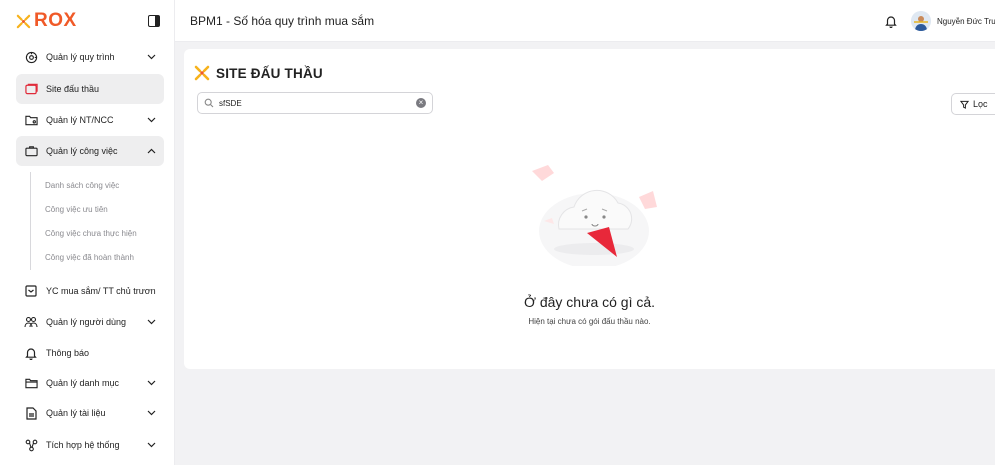  I want to click on sidebar-item-nguoi-dung: Quản lý người dùng, so click(90, 322).